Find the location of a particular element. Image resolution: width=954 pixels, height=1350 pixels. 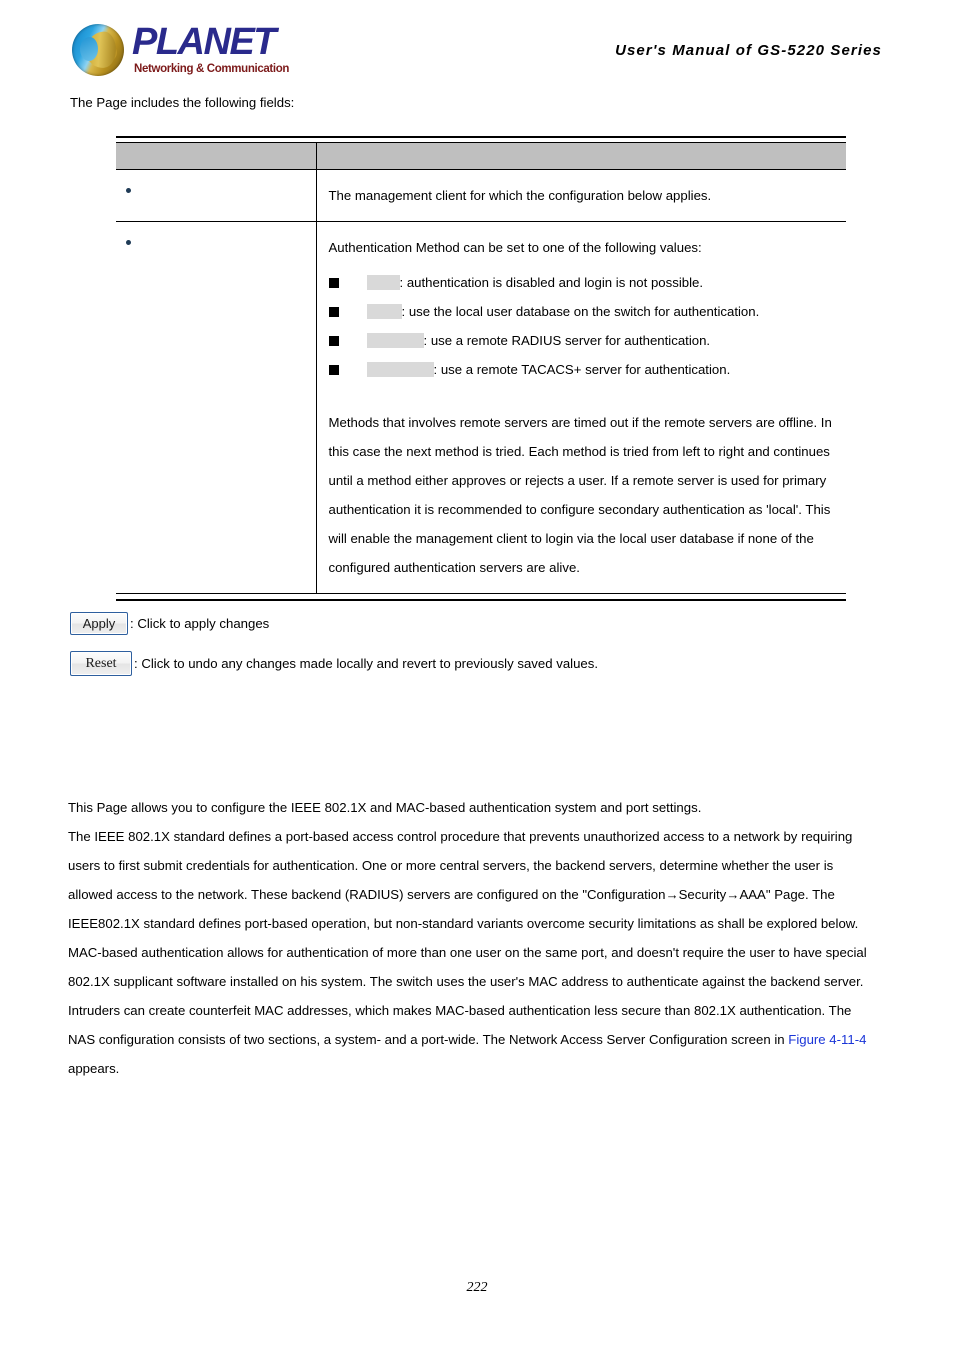

table-header-row is located at coordinates (481, 156).